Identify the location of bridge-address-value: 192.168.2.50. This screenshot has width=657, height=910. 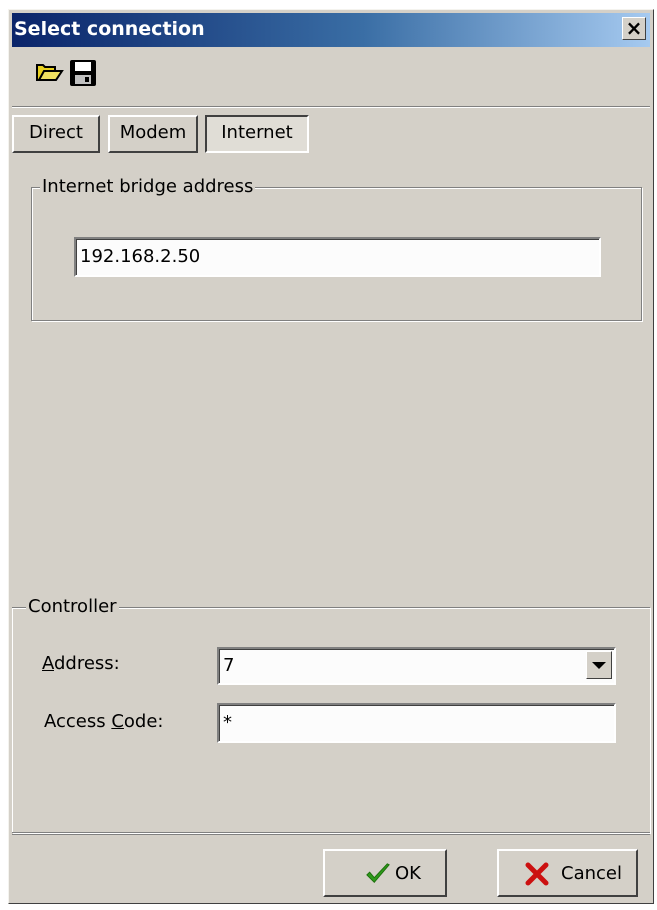
(140, 256).